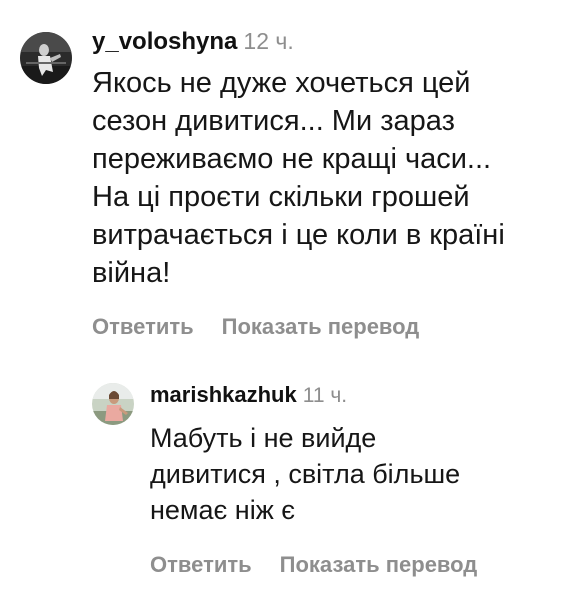 The height and width of the screenshot is (600, 570). What do you see at coordinates (298, 235) in the screenshot?
I see `comment-text-line: витрачається і це коли в країні` at bounding box center [298, 235].